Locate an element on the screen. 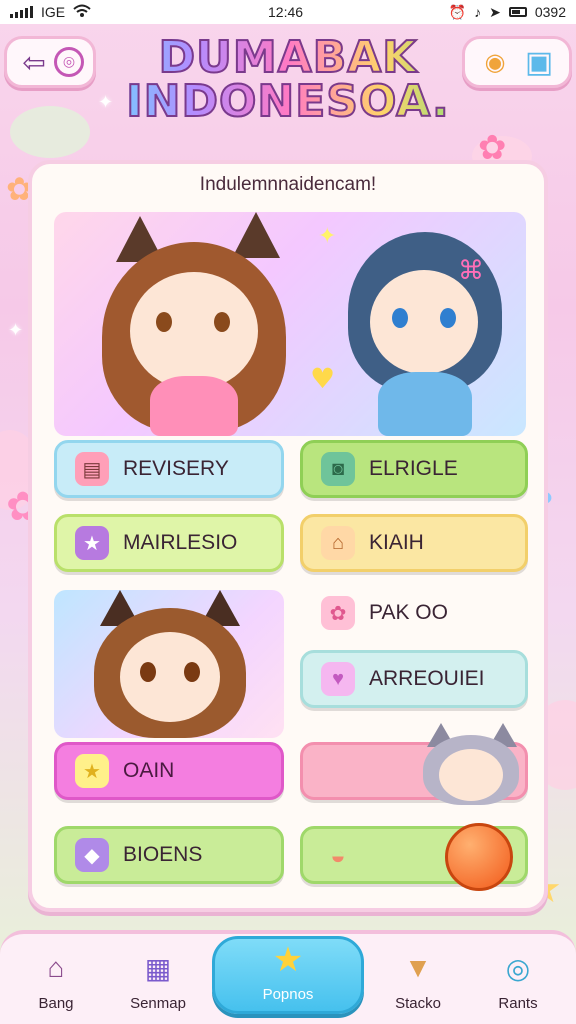 This screenshot has height=1024, width=576. cake-icon: ◒ is located at coordinates (338, 854).